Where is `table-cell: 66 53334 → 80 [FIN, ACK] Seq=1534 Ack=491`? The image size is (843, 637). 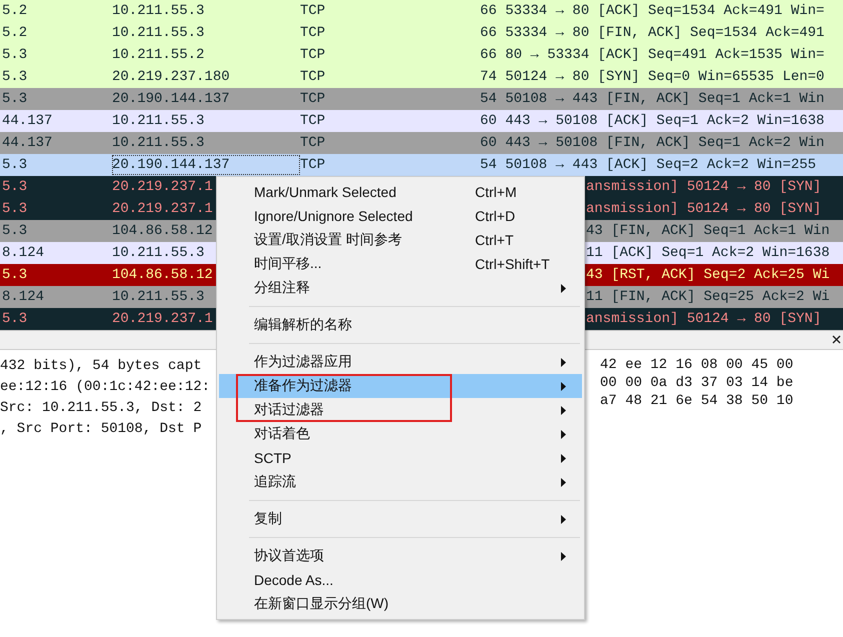 table-cell: 66 53334 → 80 [FIN, ACK] Seq=1534 Ack=491 is located at coordinates (652, 33).